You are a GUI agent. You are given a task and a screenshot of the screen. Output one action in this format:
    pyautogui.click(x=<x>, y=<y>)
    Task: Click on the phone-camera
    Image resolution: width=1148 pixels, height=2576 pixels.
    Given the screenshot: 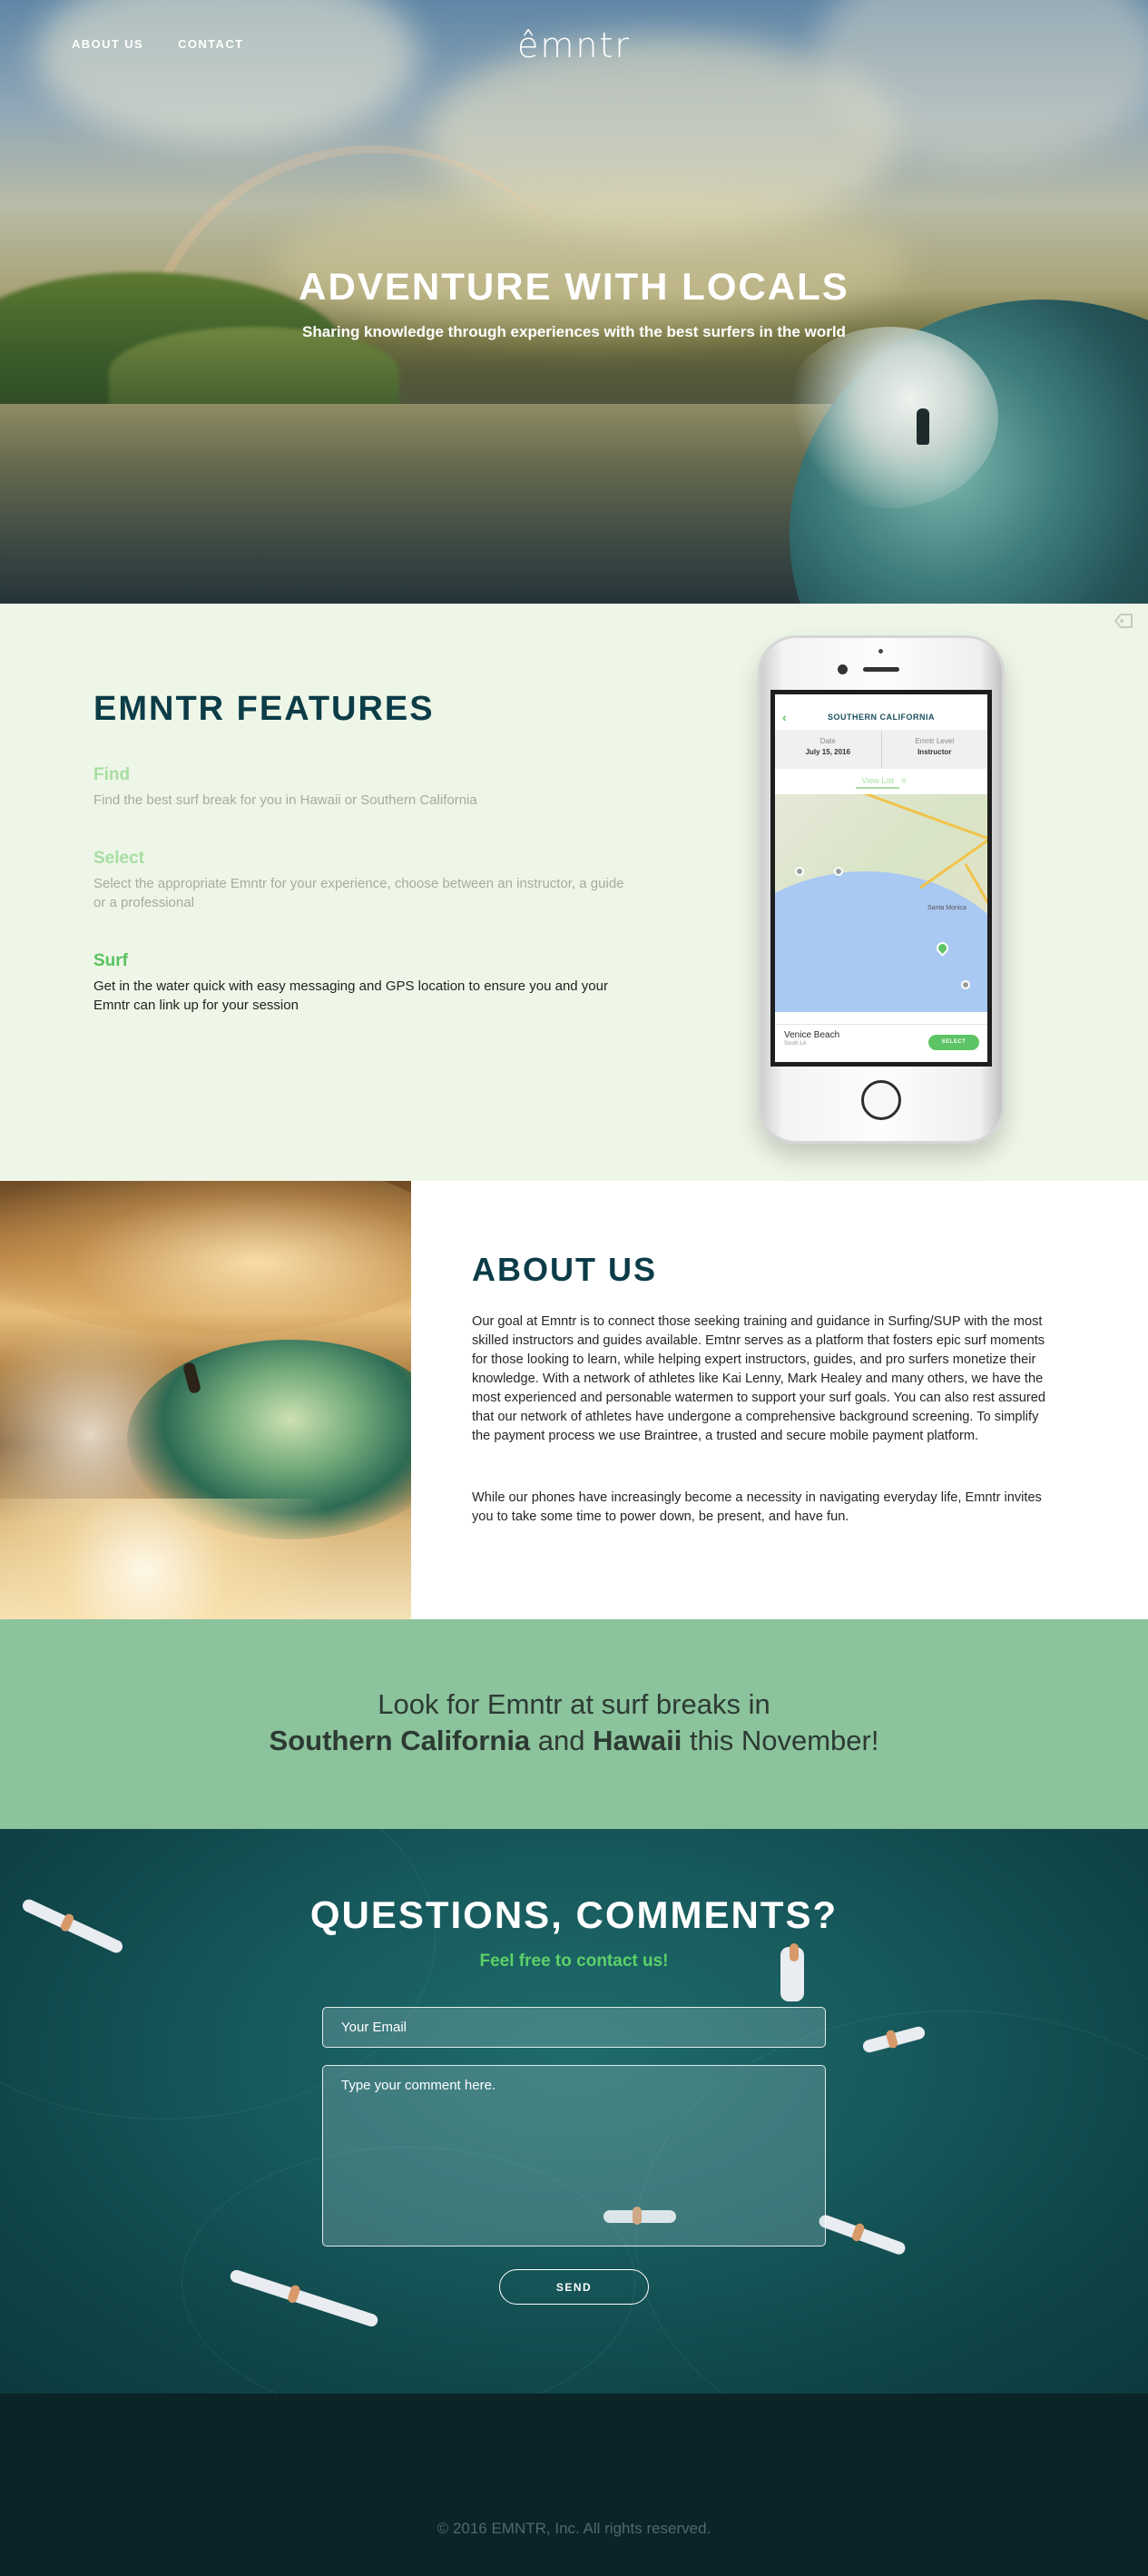 What is the action you would take?
    pyautogui.click(x=843, y=669)
    